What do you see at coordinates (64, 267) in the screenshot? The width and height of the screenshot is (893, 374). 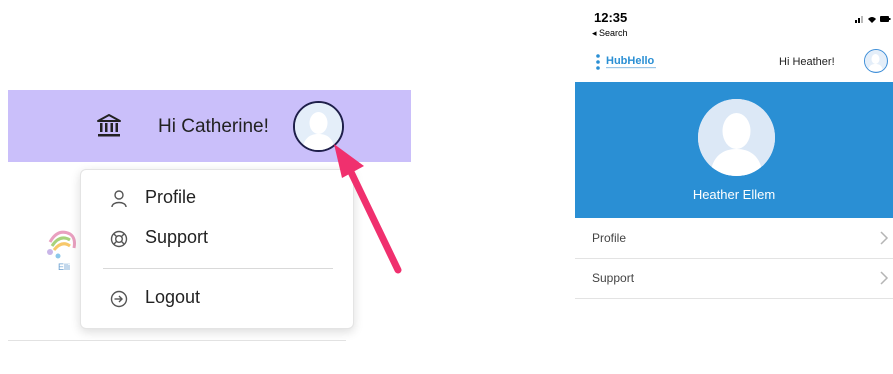 I see `logo-fragment-text: Elli` at bounding box center [64, 267].